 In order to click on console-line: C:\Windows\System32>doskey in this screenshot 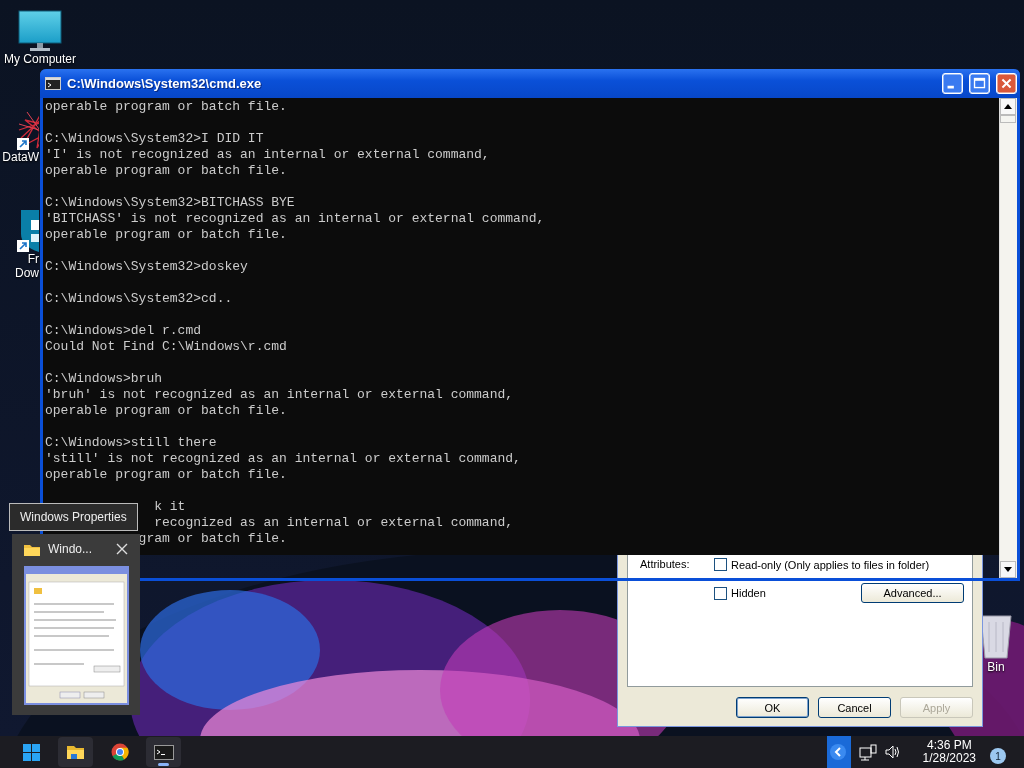, I will do `click(146, 267)`.